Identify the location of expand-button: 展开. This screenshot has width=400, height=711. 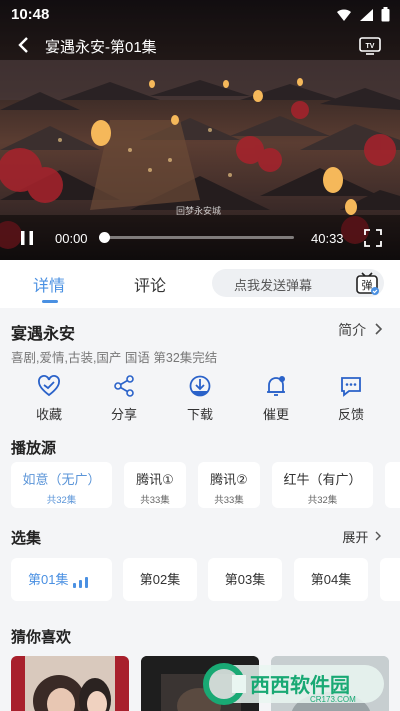
(363, 536).